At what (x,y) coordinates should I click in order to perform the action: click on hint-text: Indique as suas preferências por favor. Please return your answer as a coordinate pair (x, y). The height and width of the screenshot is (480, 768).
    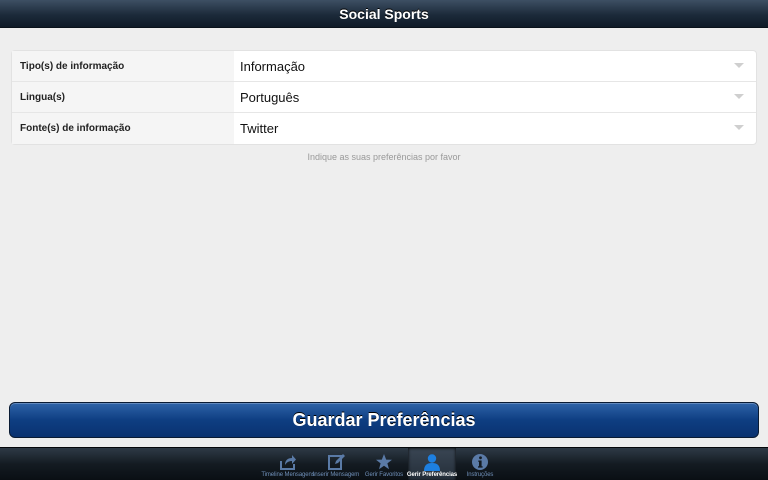
    Looking at the image, I should click on (384, 157).